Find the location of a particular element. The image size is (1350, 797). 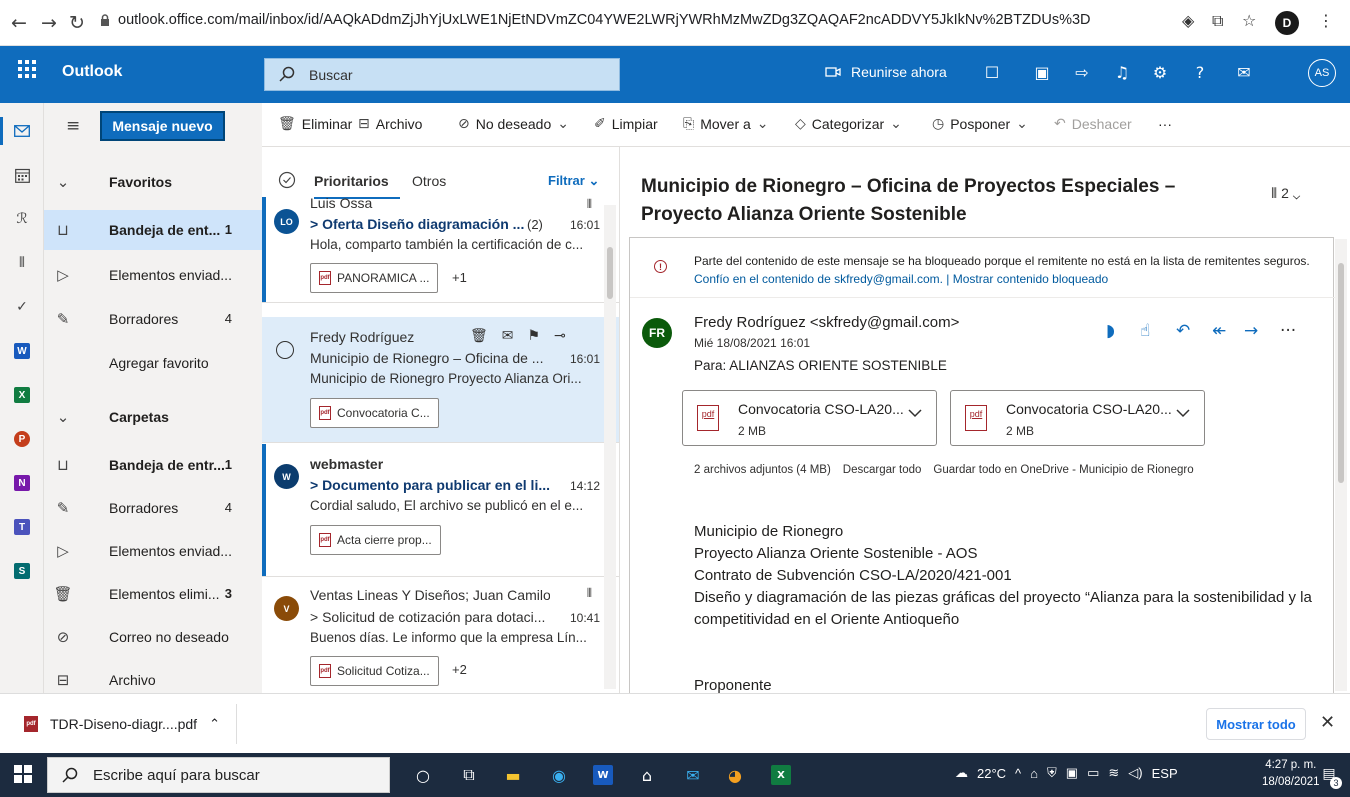

filter-button: Filtrar ⌄ is located at coordinates (573, 181).